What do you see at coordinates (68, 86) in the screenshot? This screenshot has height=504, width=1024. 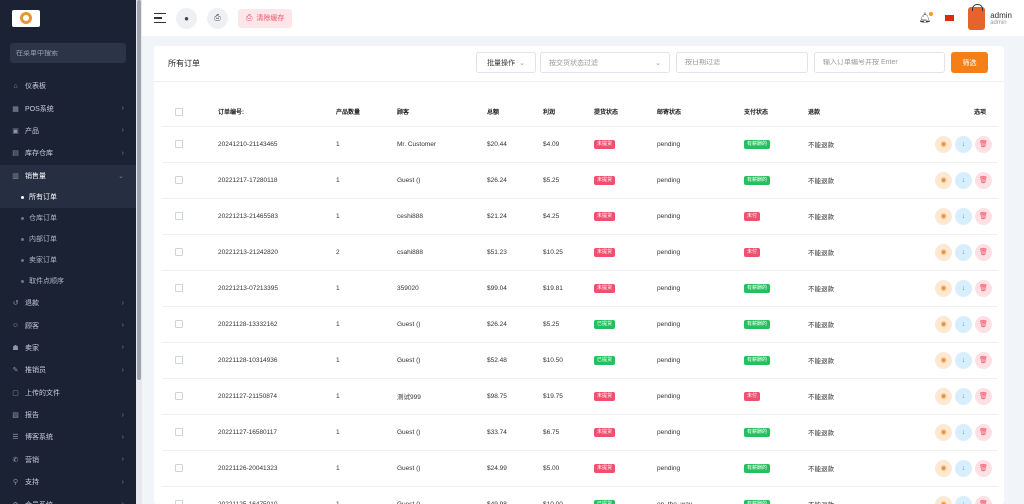 I see `sidebar-item: ⌂ 仪表板` at bounding box center [68, 86].